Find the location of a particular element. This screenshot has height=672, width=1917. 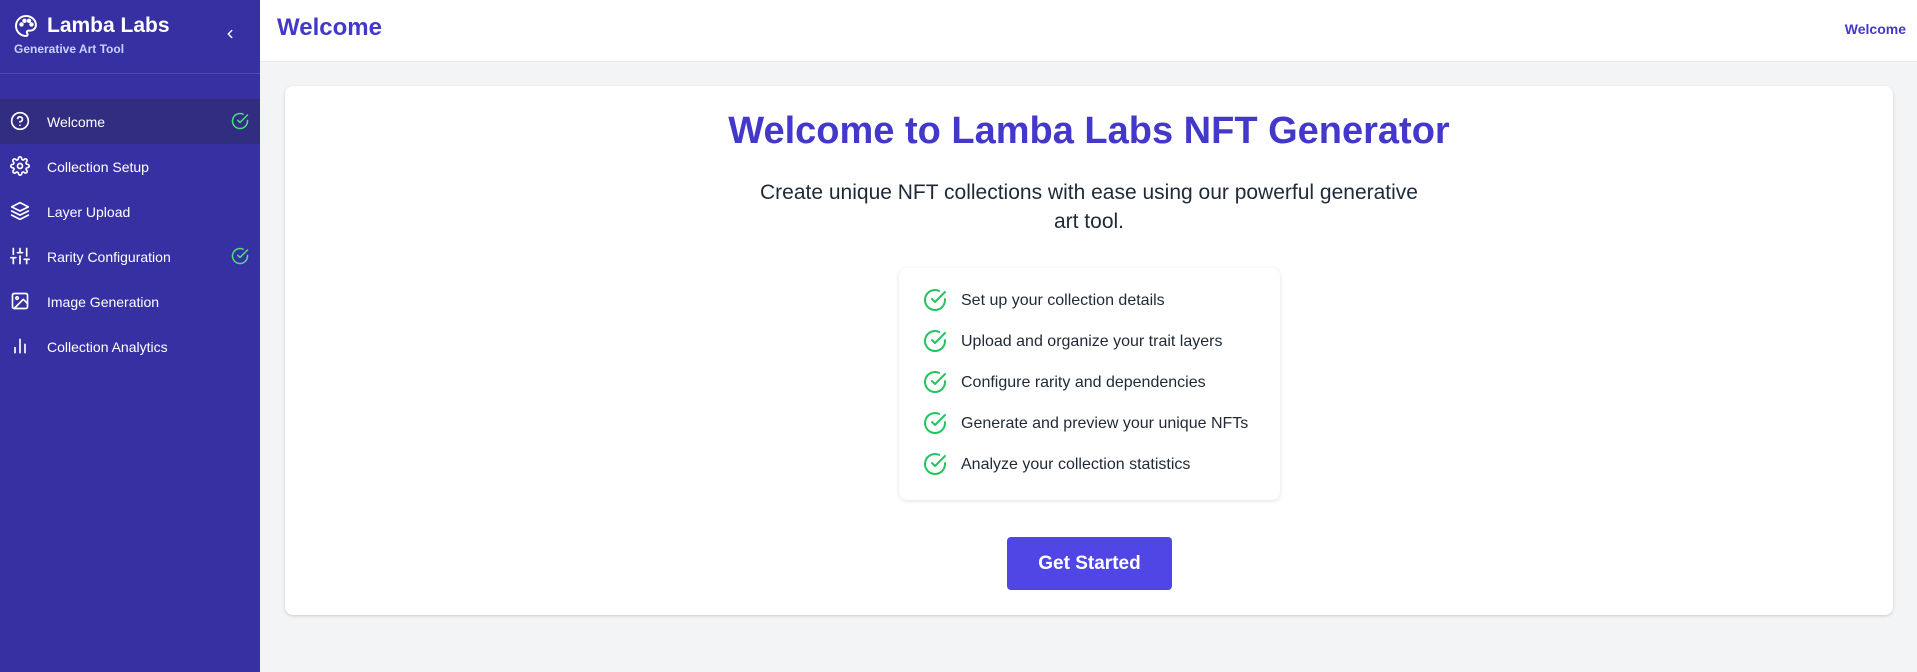

sidebar-item-label: Rarity Configuration is located at coordinates (109, 256).